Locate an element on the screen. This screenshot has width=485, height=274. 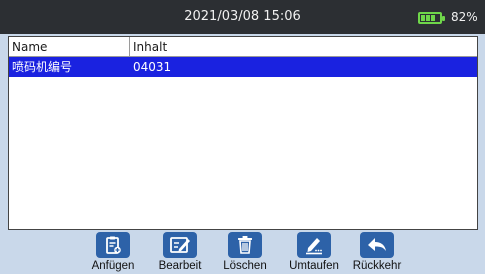
table-header: Name Inhalt is located at coordinates (243, 47).